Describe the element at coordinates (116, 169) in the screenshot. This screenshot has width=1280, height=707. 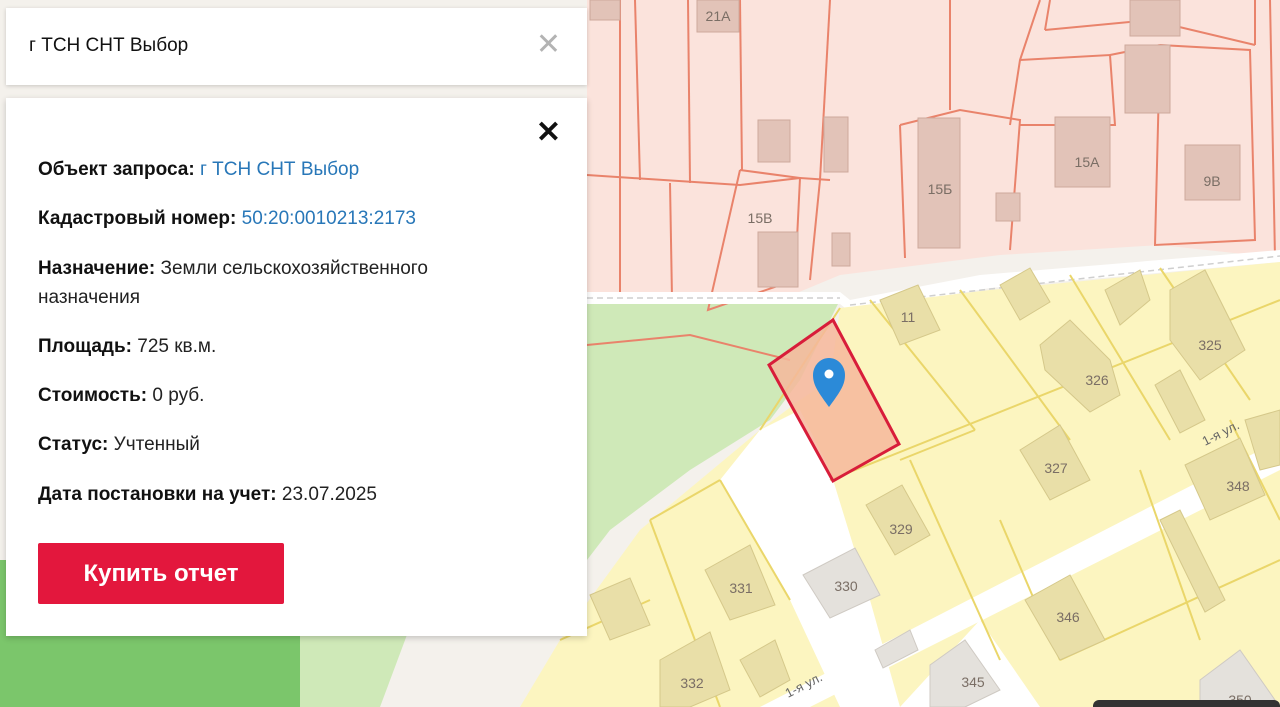
I see `field-label: Объект запроса:` at that location.